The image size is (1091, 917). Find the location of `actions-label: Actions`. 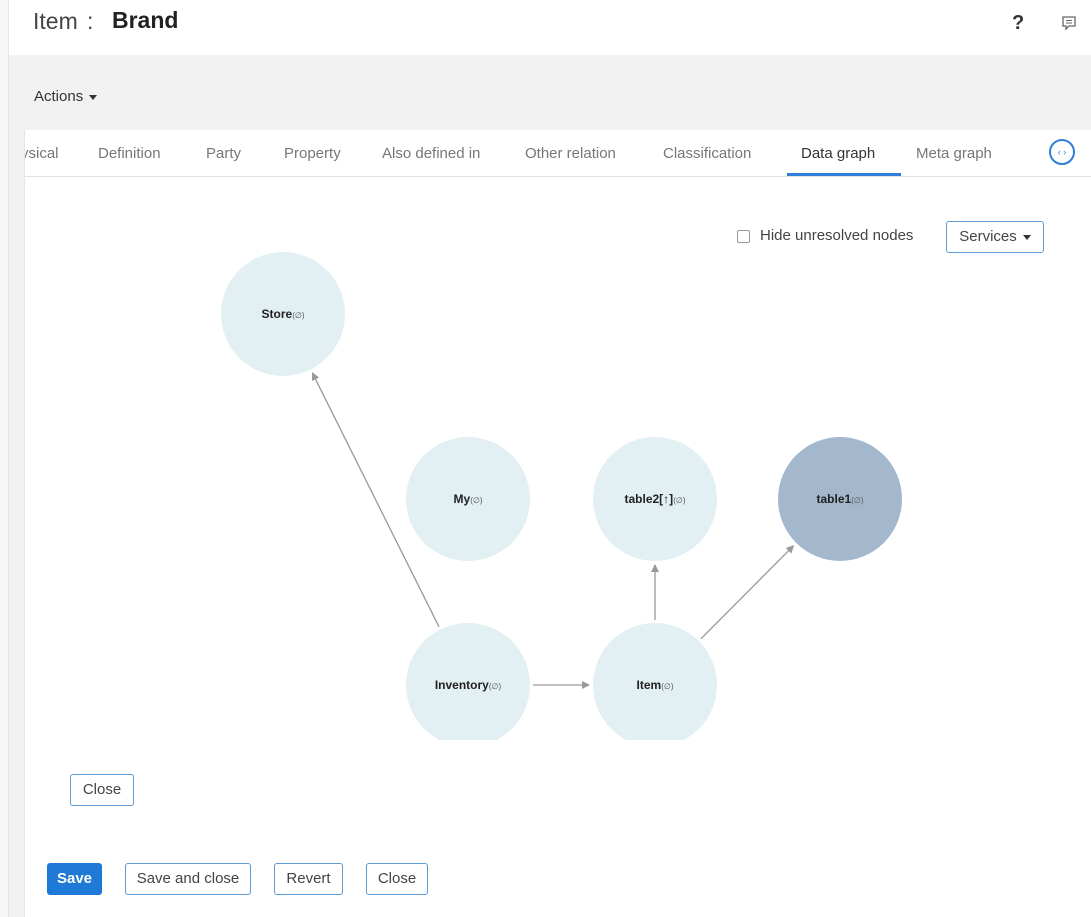

actions-label: Actions is located at coordinates (59, 96).